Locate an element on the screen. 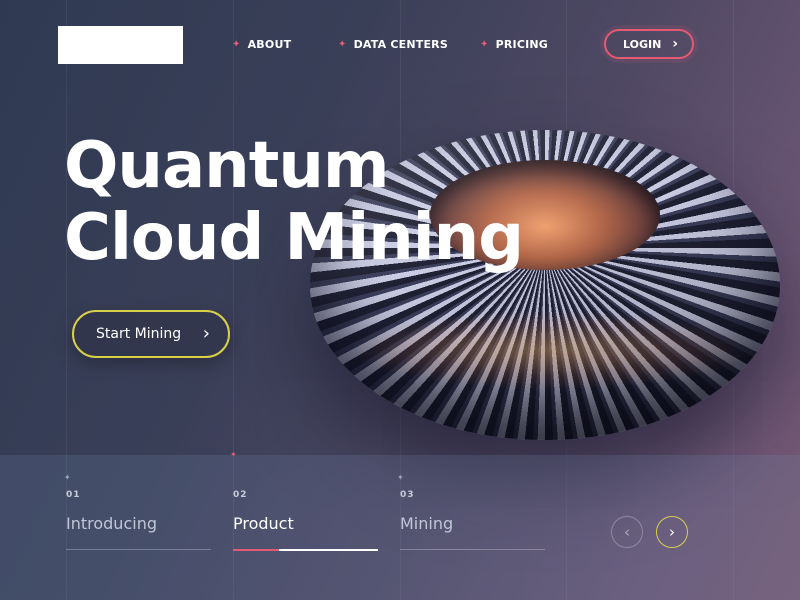 Image resolution: width=800 pixels, height=600 pixels. step-number: 03 is located at coordinates (407, 495).